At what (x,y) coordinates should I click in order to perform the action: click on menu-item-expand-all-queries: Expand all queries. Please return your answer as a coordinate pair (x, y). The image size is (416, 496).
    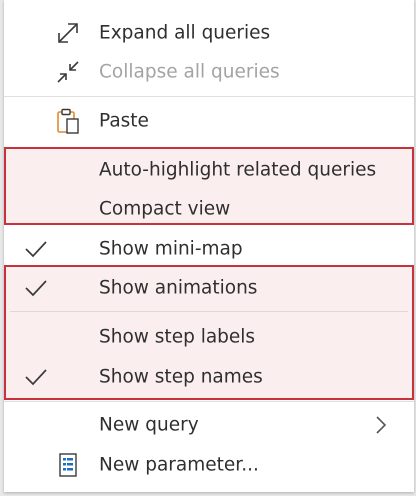
    Looking at the image, I should click on (209, 33).